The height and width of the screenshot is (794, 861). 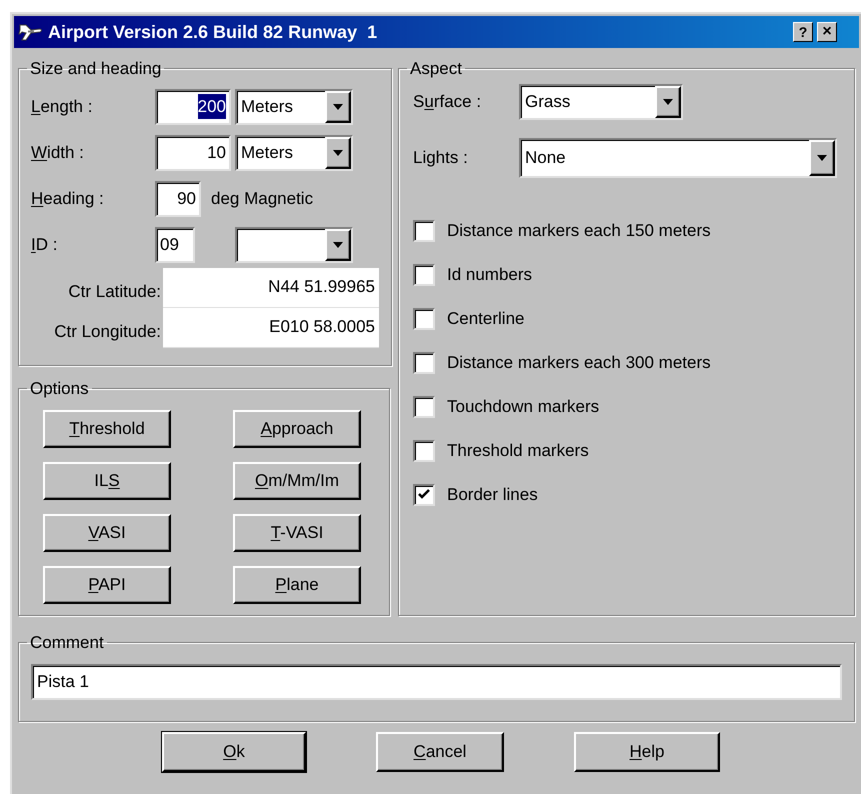 What do you see at coordinates (62, 107) in the screenshot?
I see `field-label: Length :` at bounding box center [62, 107].